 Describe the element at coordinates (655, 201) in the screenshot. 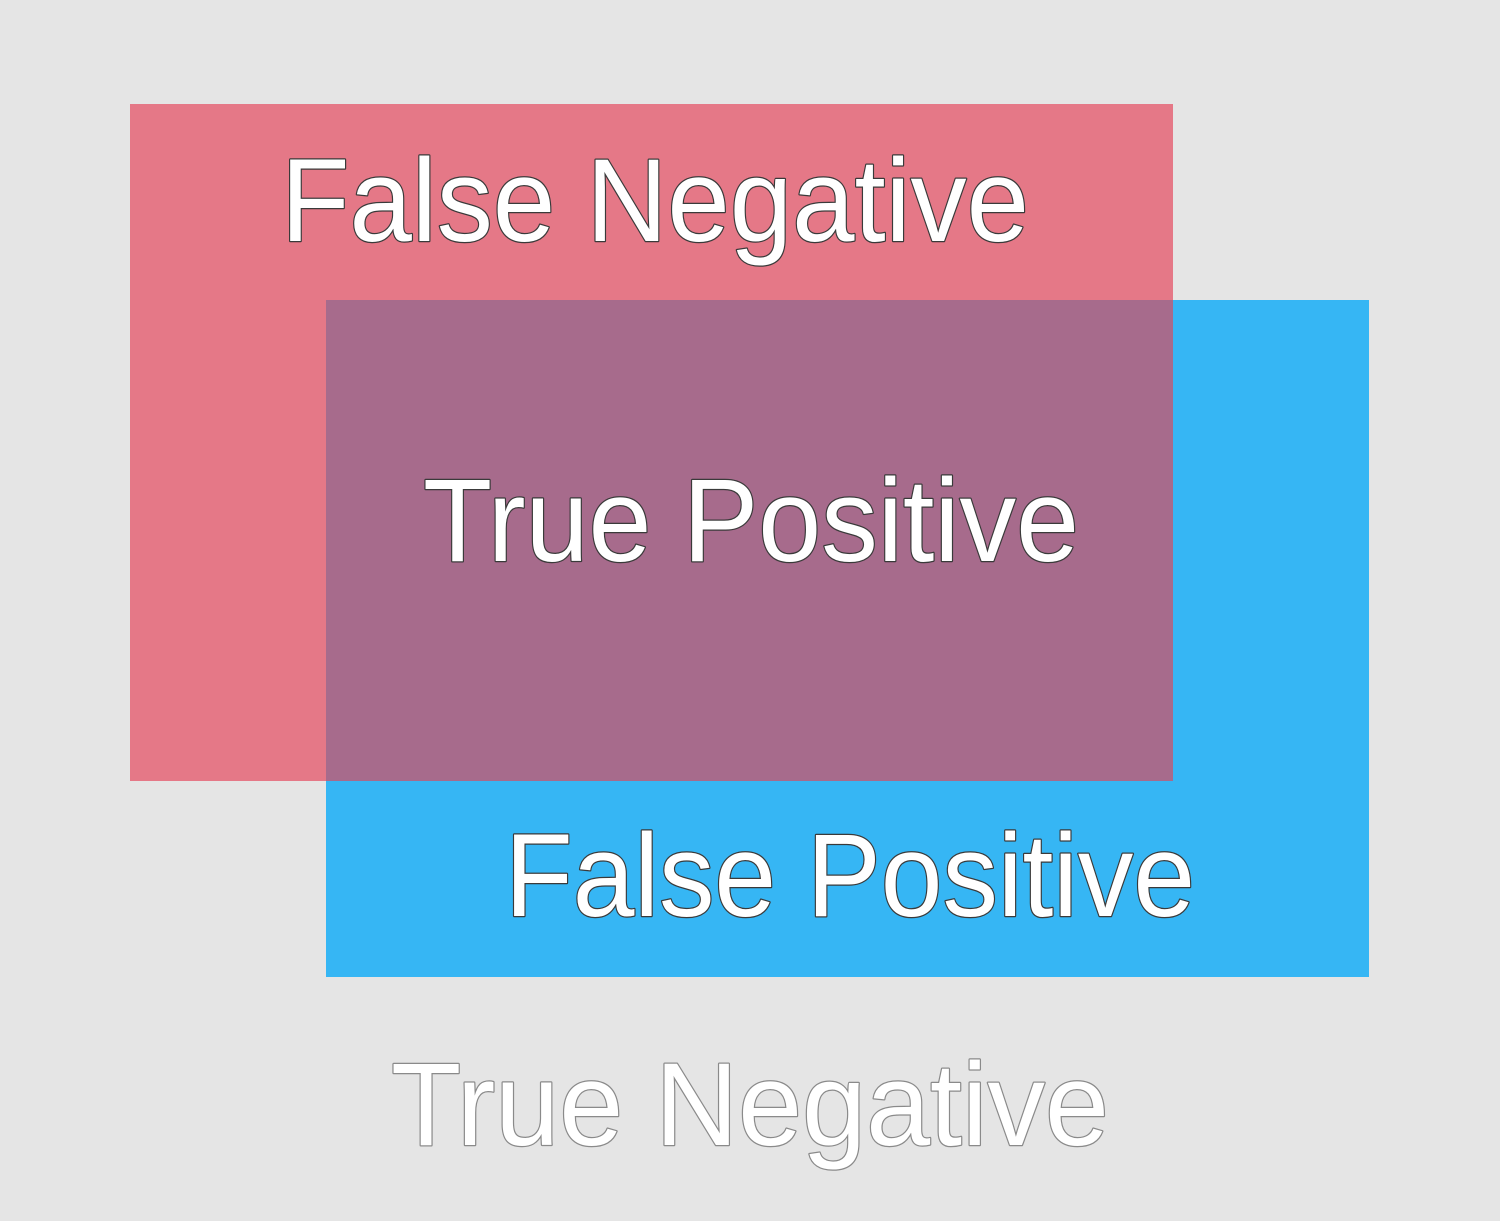

I see `false-negative-label: False Negative` at that location.